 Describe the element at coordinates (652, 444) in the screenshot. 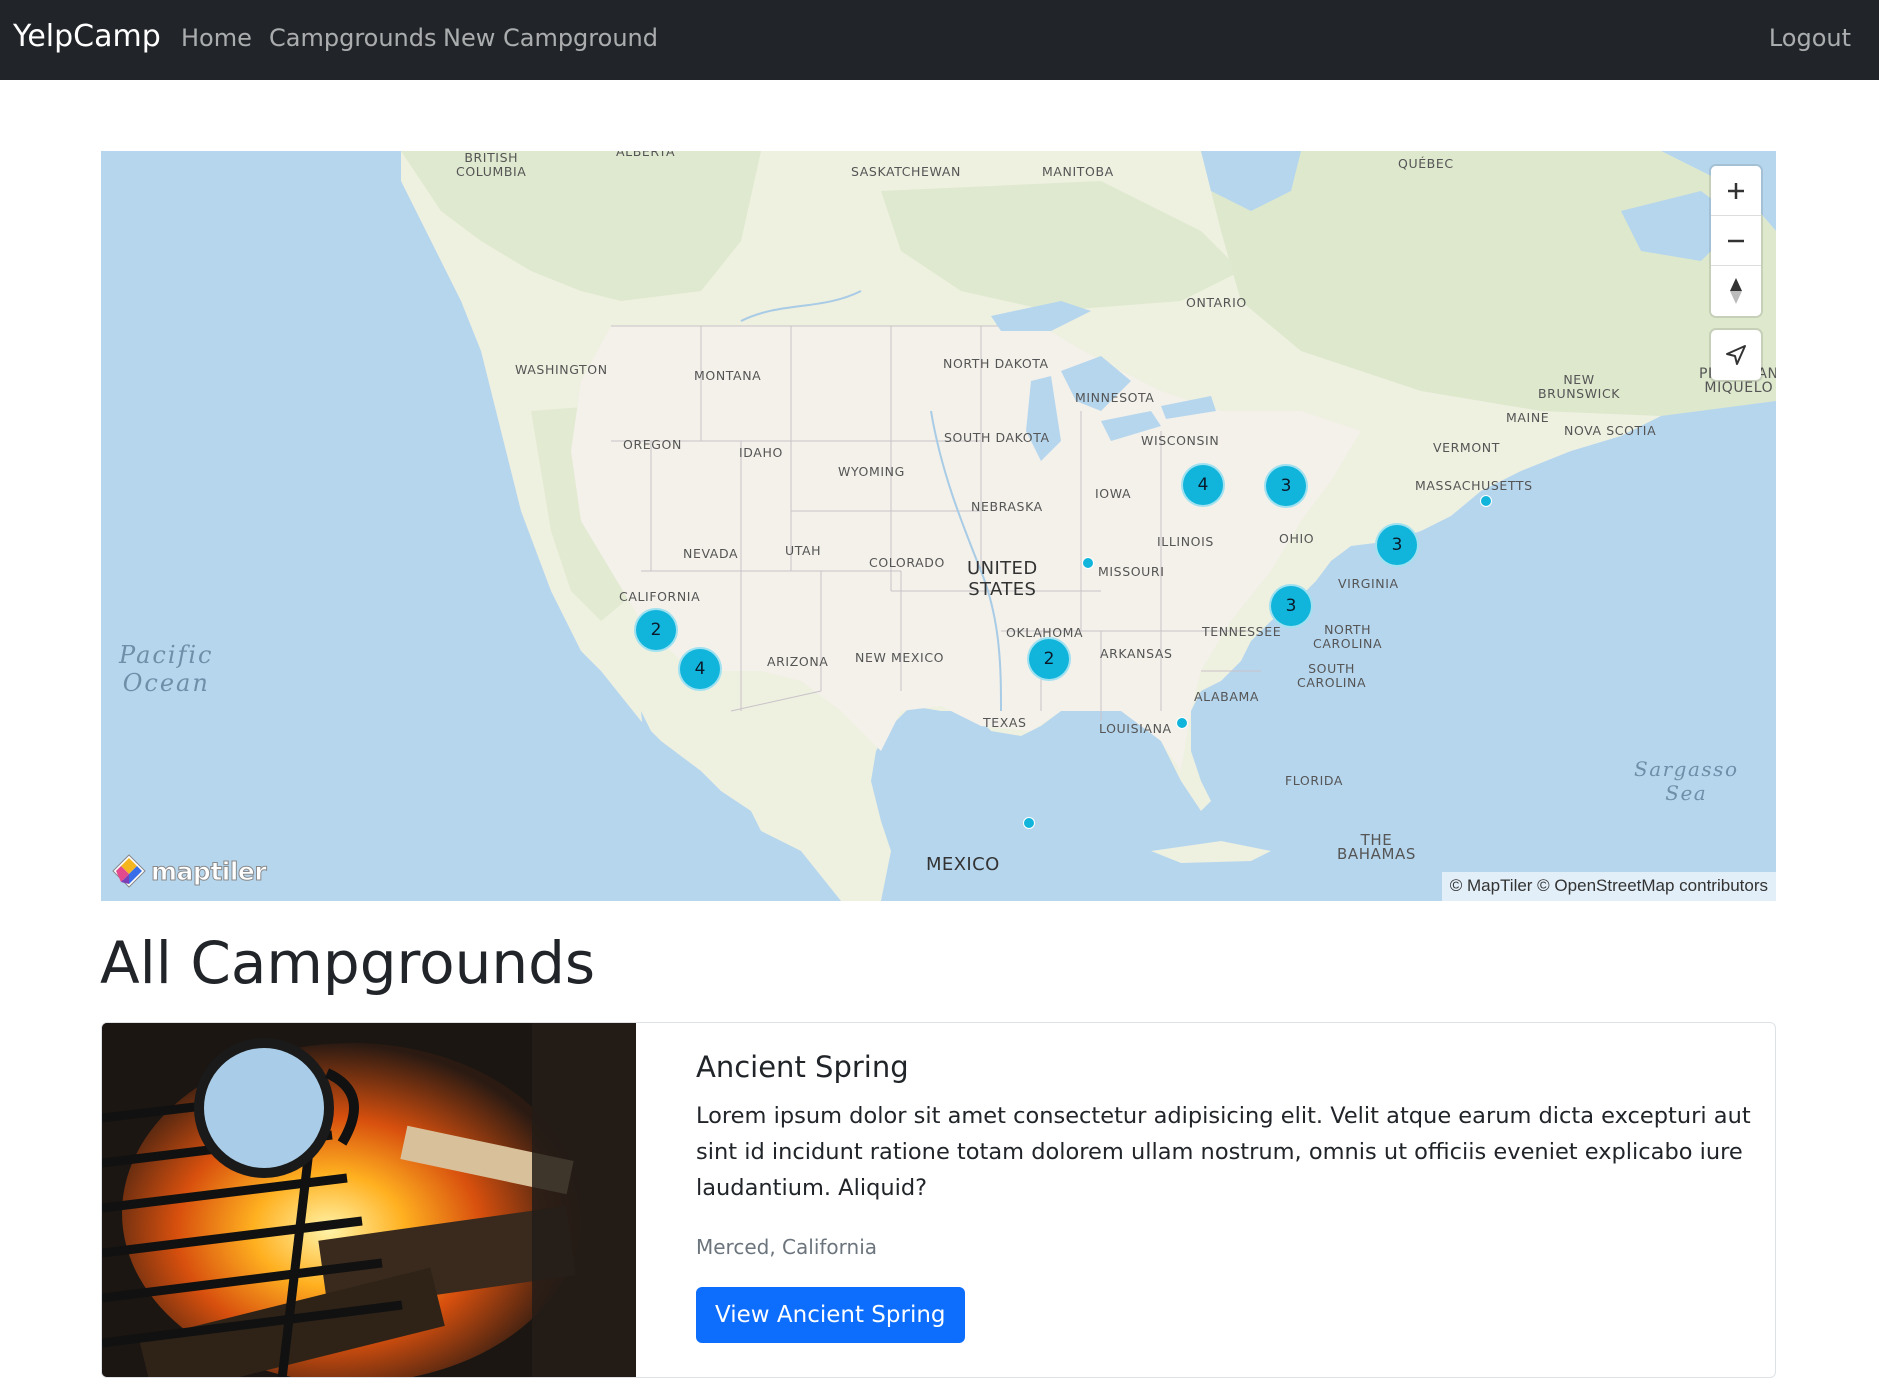

I see `map-label-oregon: OREGON` at that location.